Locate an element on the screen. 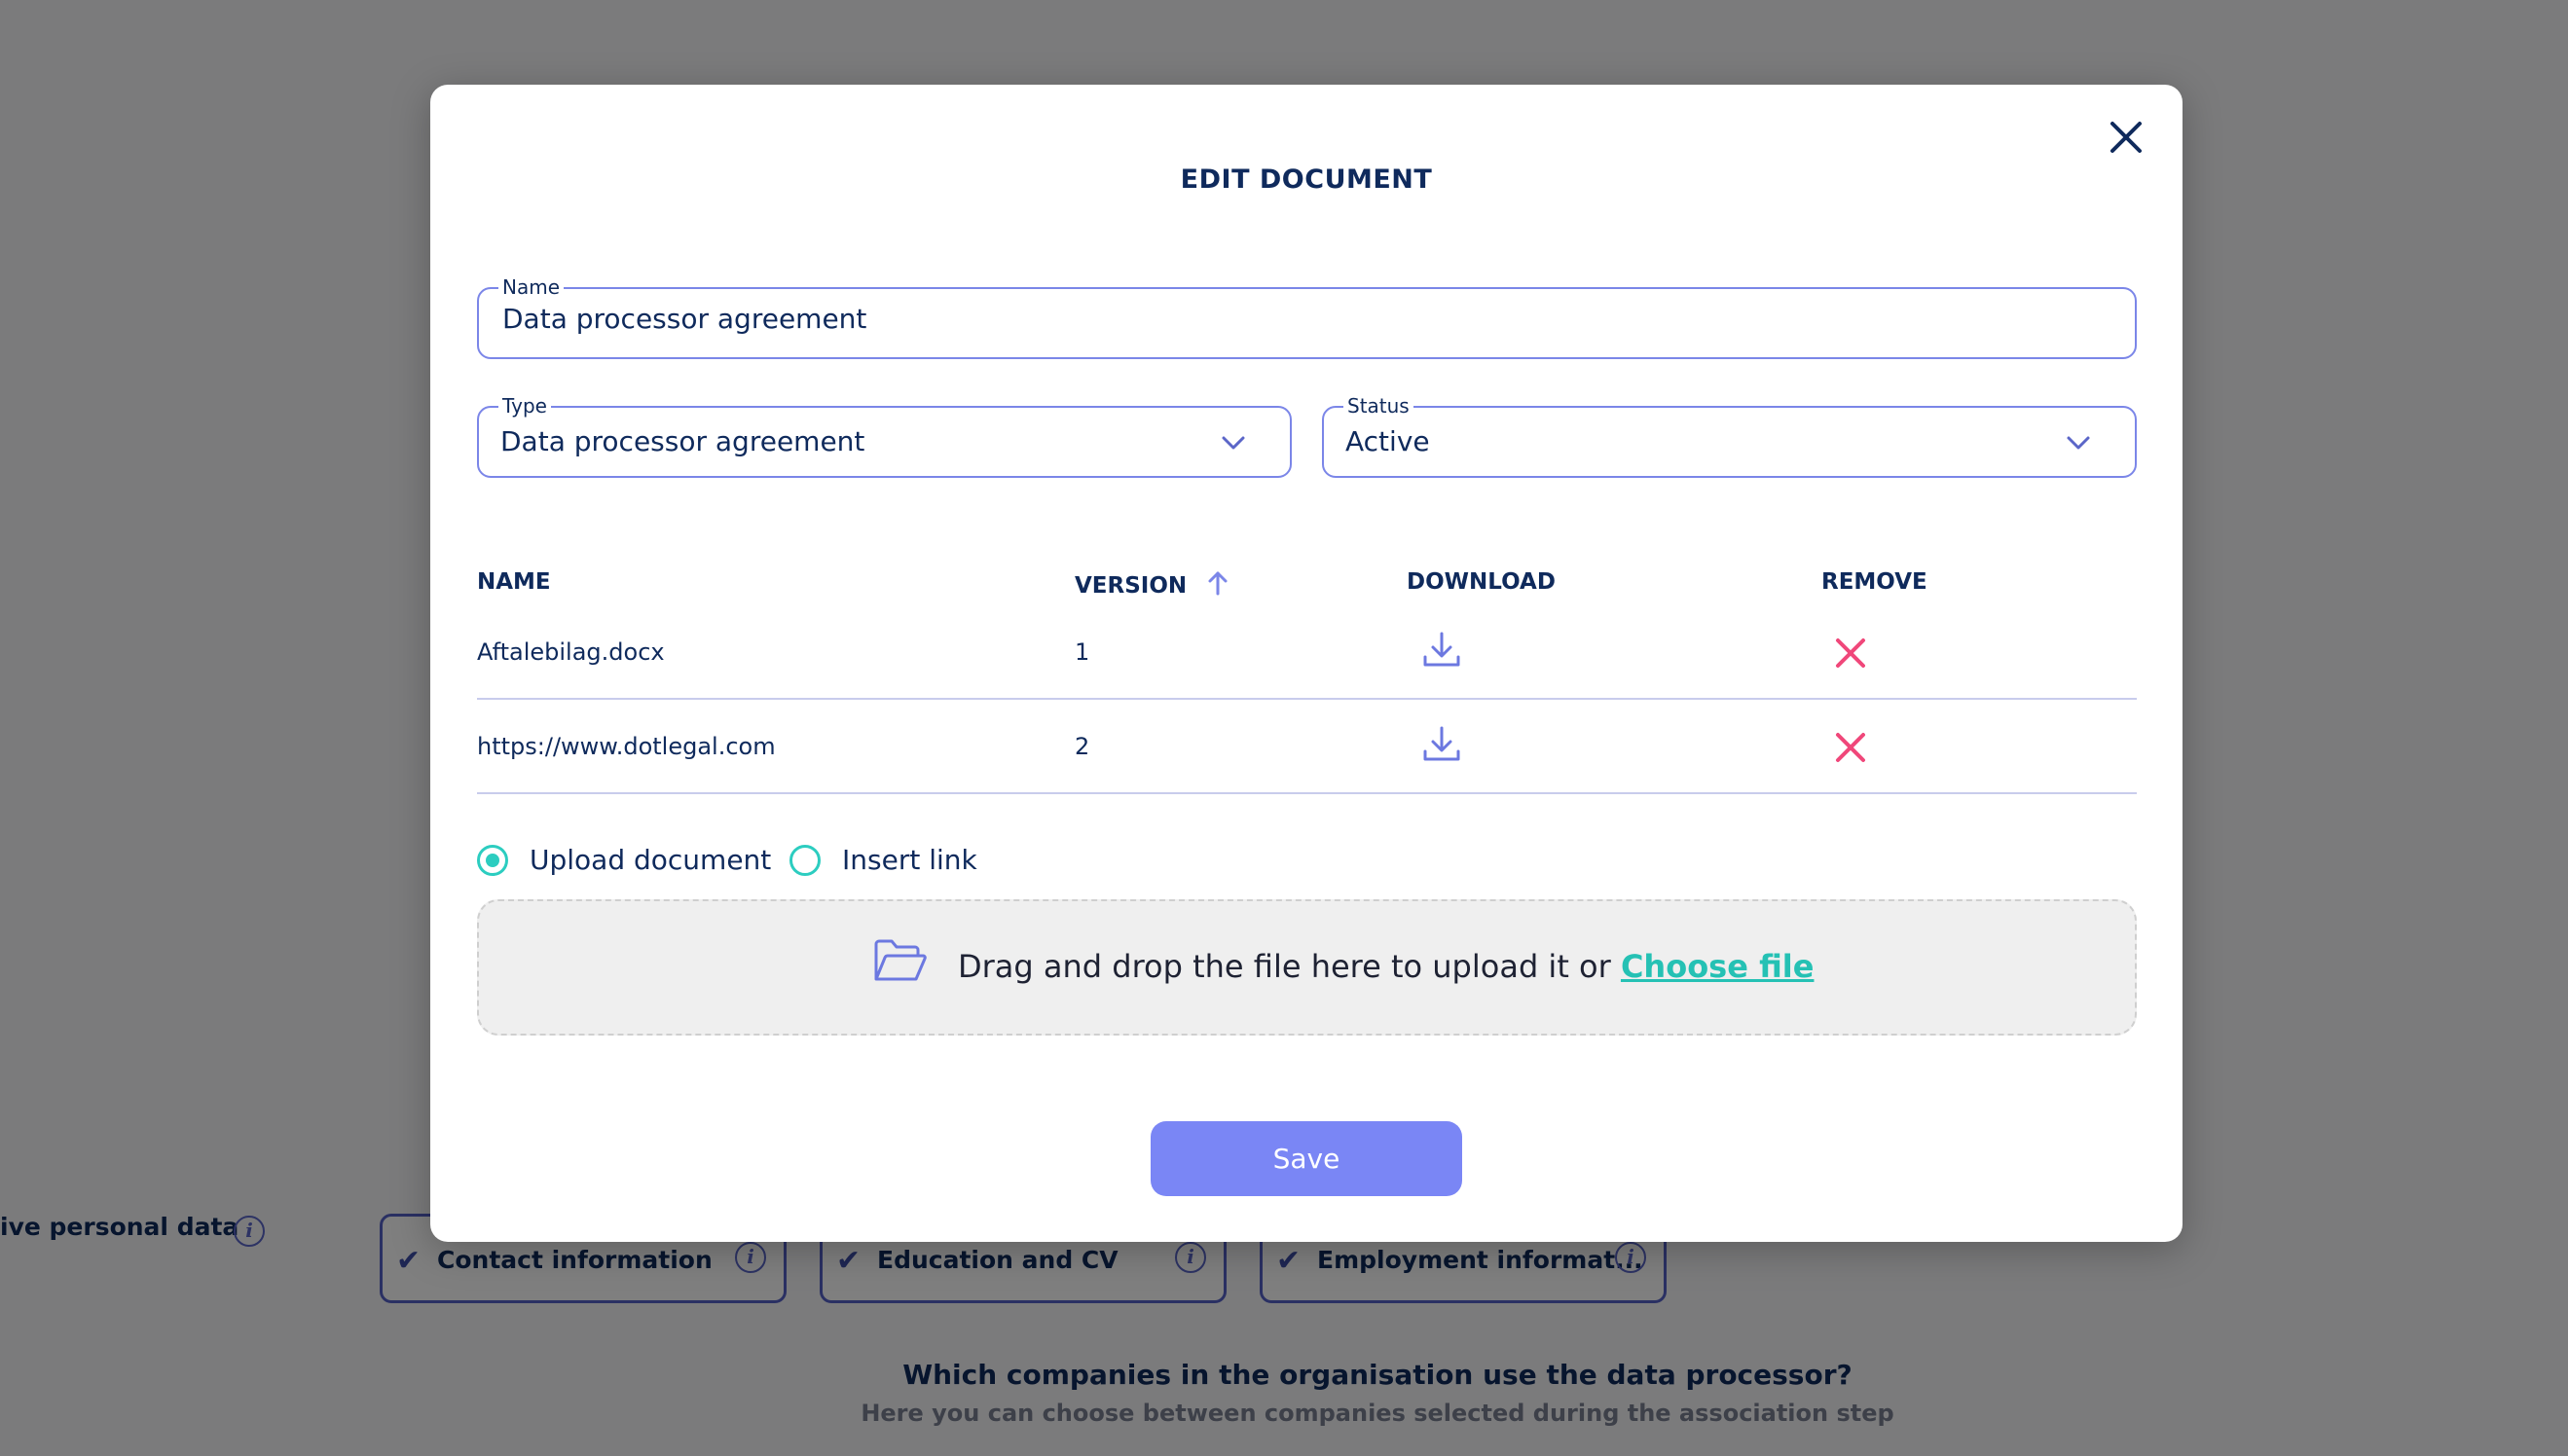 Image resolution: width=2568 pixels, height=1456 pixels. row-file-name: Aftalebilag.docx is located at coordinates (571, 652).